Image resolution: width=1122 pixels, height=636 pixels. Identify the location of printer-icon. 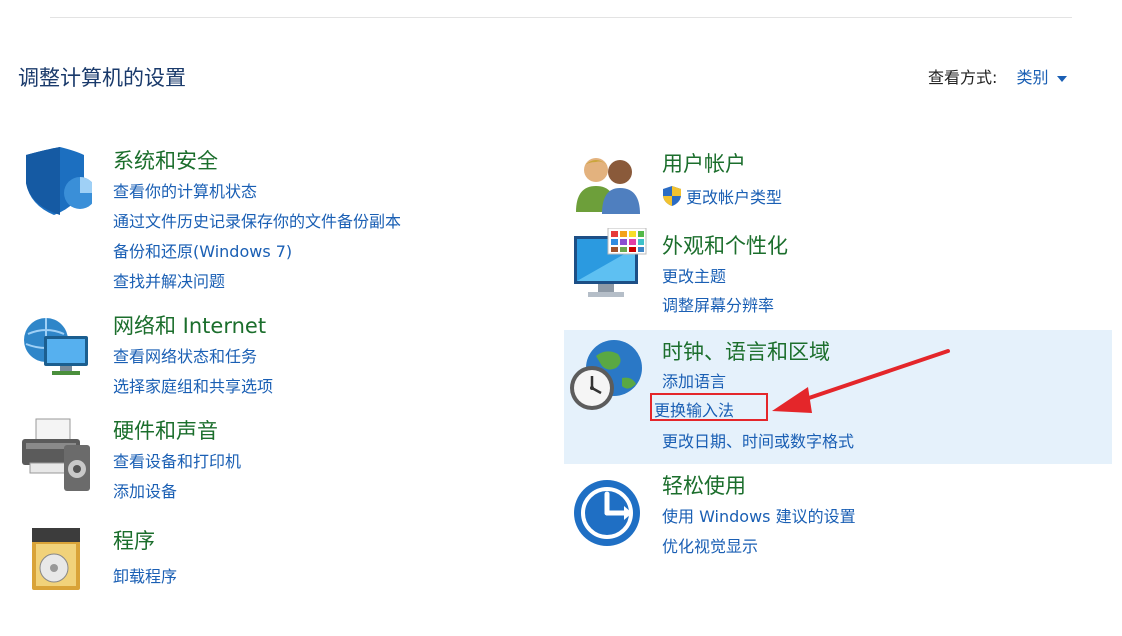
(57, 457).